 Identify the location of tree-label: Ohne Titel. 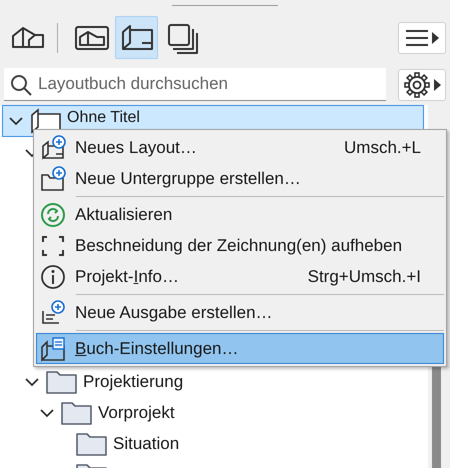
(103, 118).